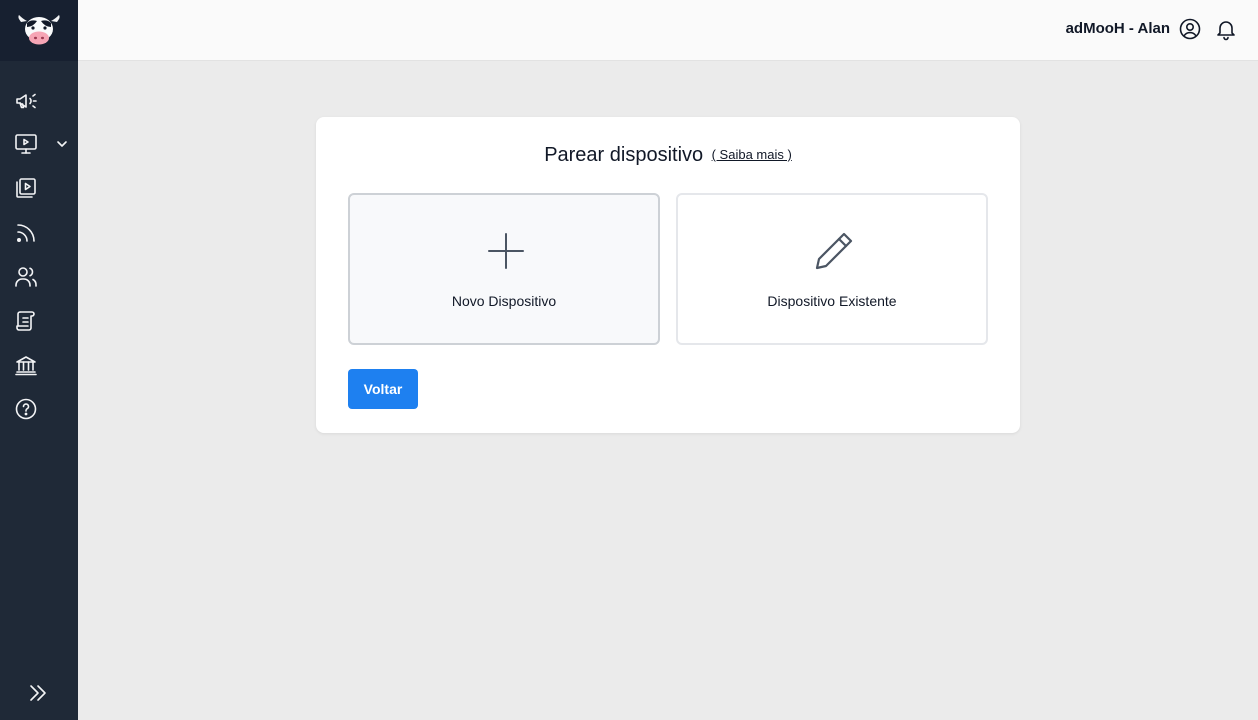  Describe the element at coordinates (39, 144) in the screenshot. I see `sidebar-item-screens` at that location.